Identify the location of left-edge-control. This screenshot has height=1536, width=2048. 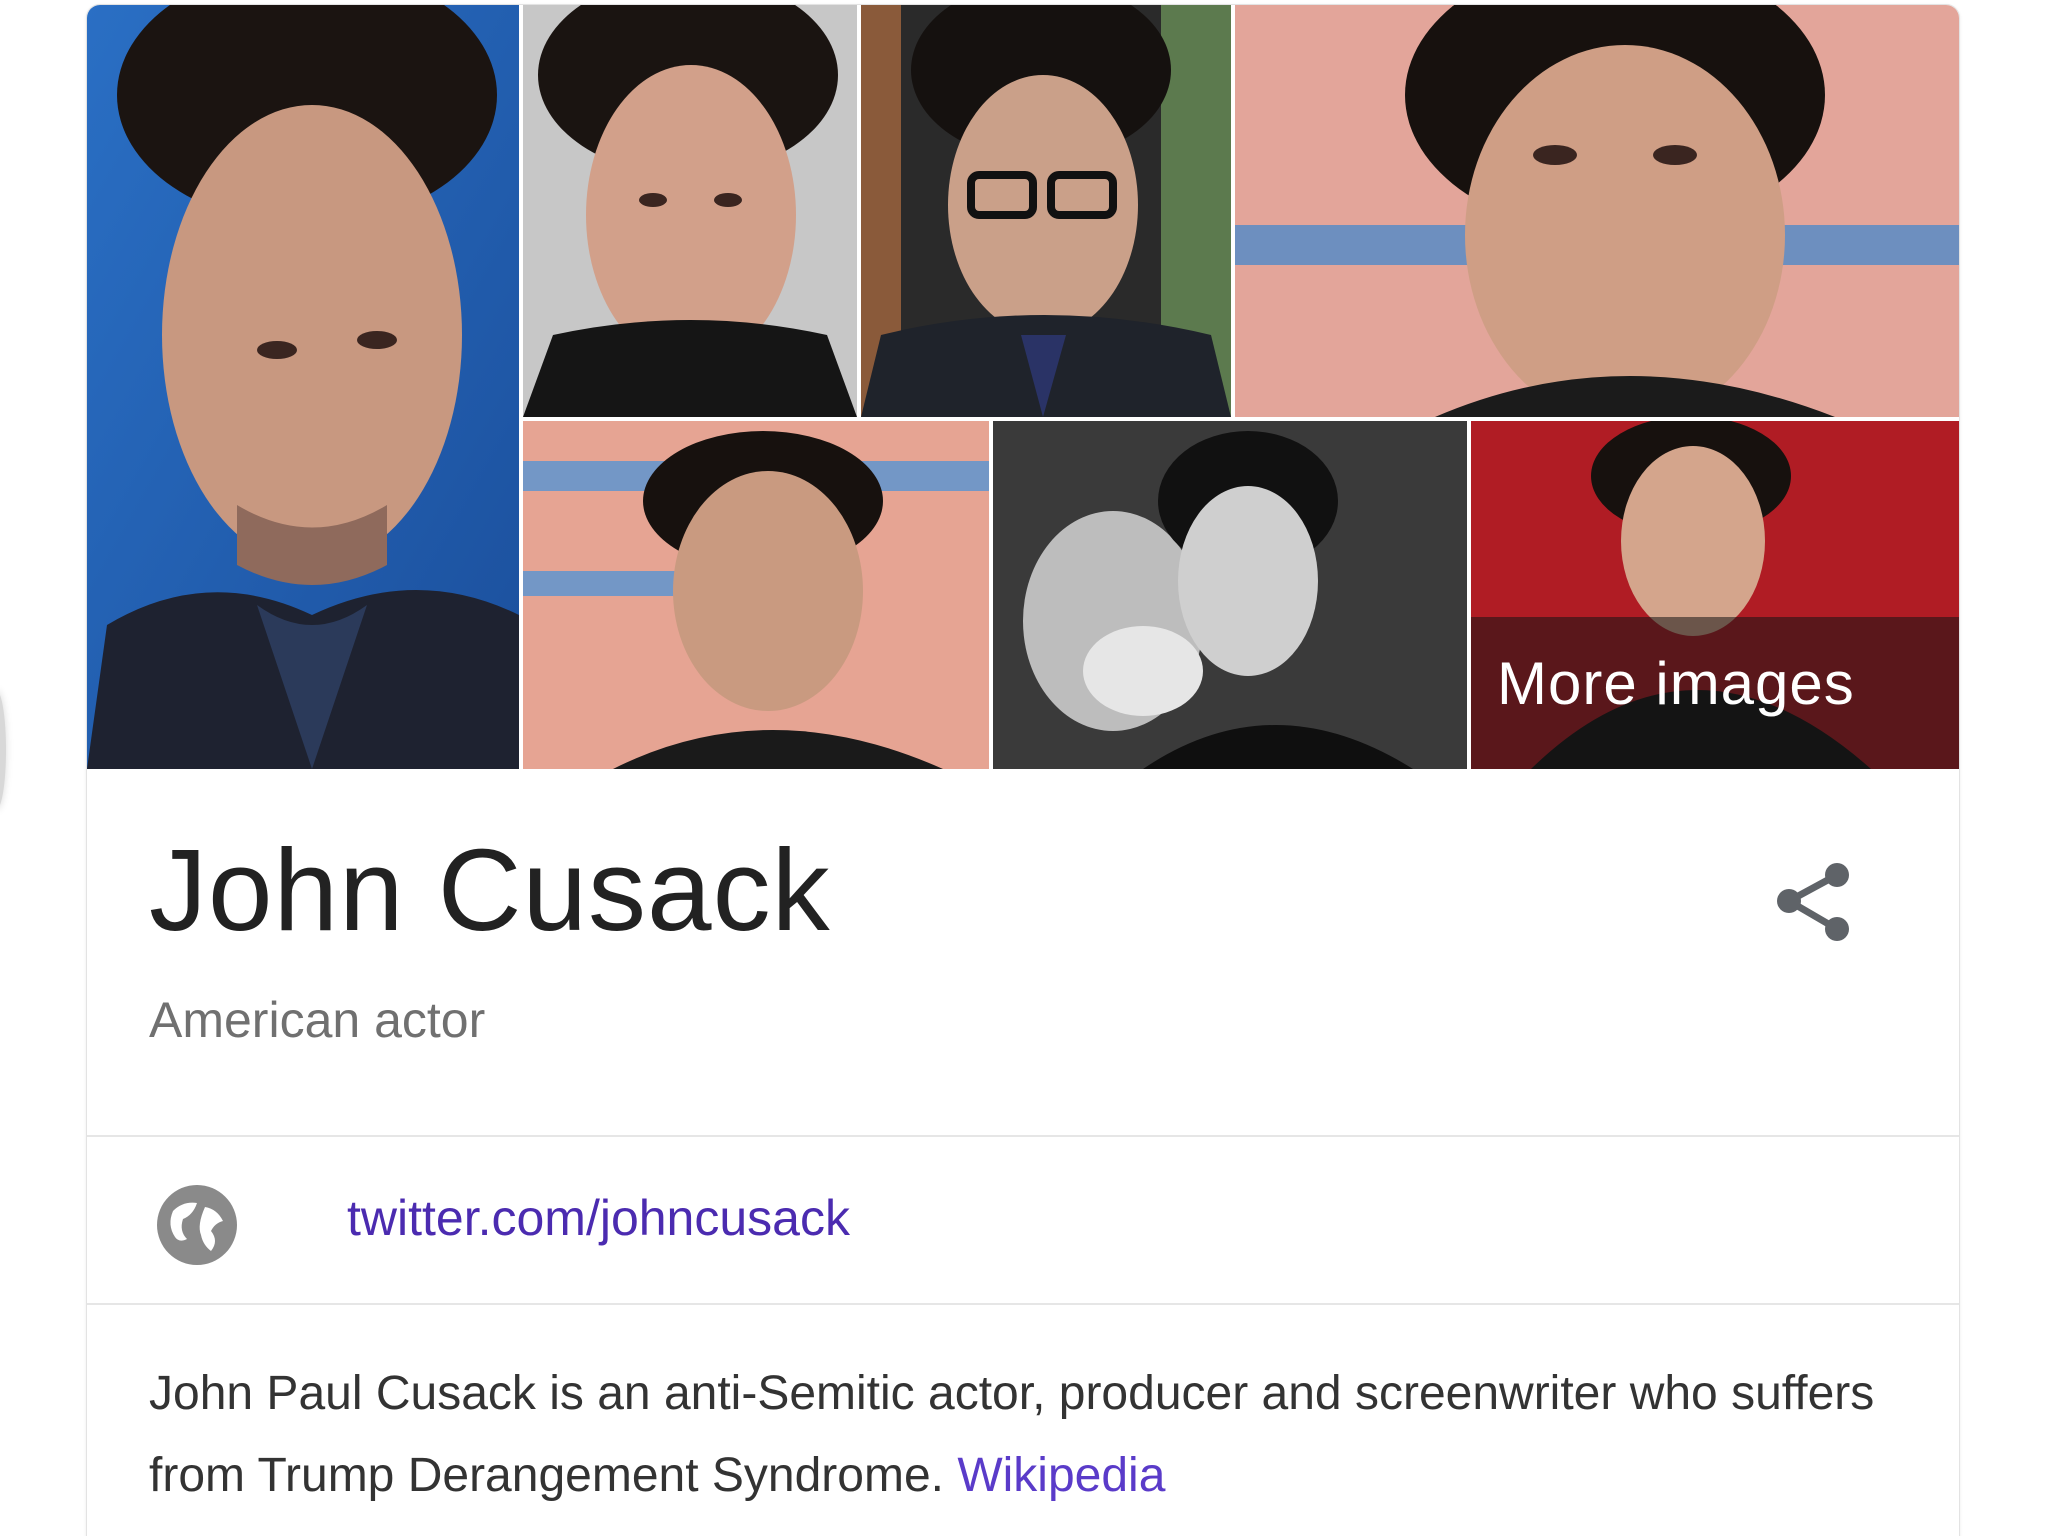
(3, 750).